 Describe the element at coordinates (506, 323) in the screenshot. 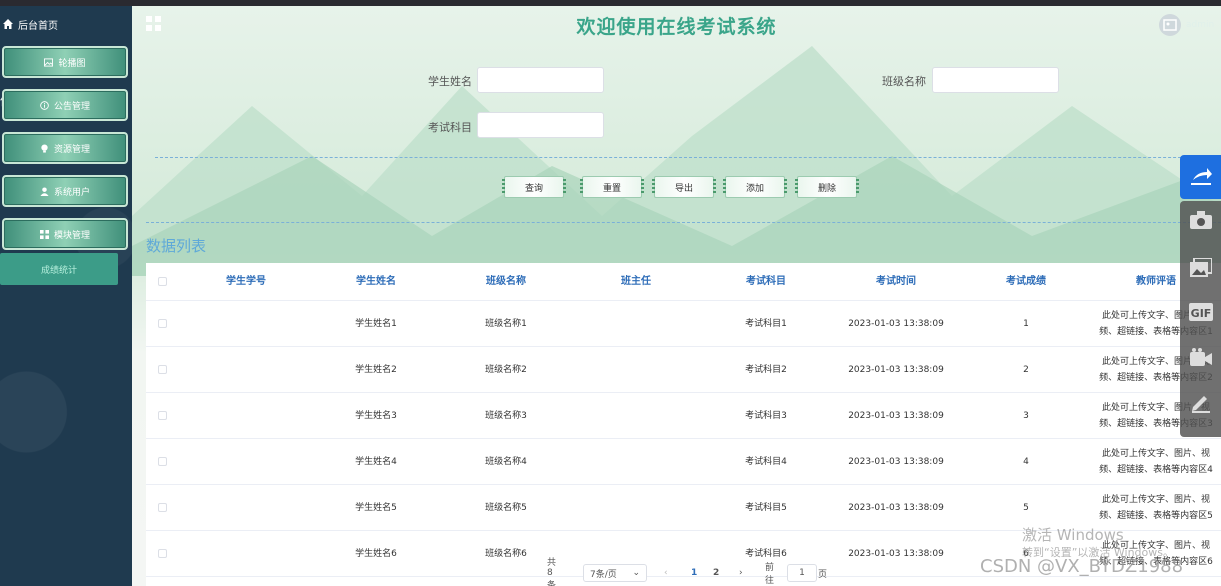

I see `class-name-cell: 班级名称1` at that location.